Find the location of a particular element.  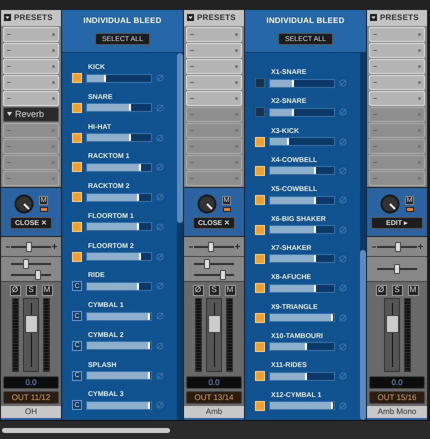

channel-name: Amb Mono is located at coordinates (397, 413).